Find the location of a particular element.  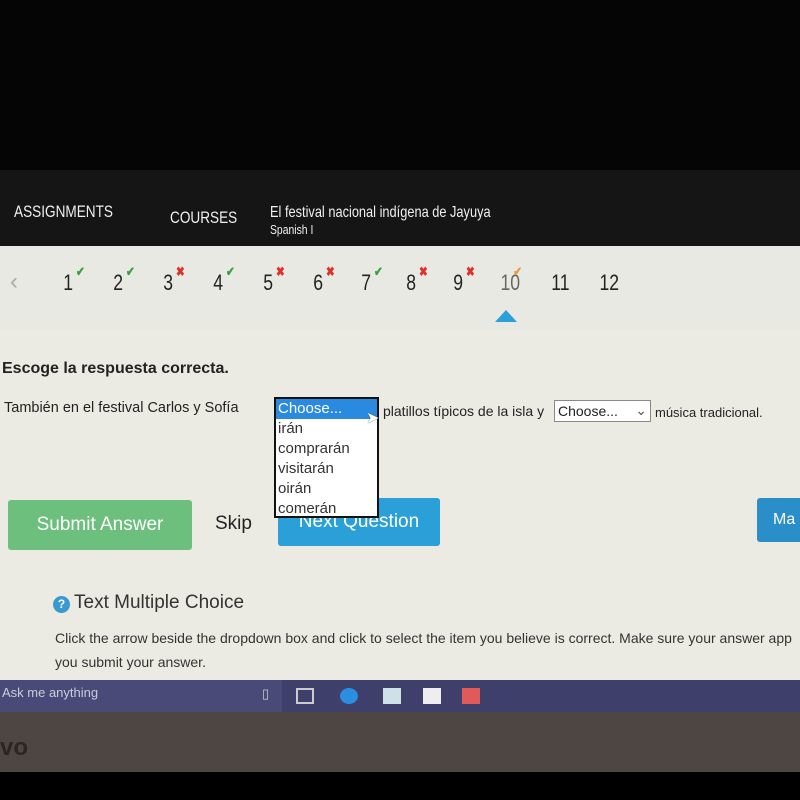

question-7: 7 ✔ is located at coordinates (372, 280).